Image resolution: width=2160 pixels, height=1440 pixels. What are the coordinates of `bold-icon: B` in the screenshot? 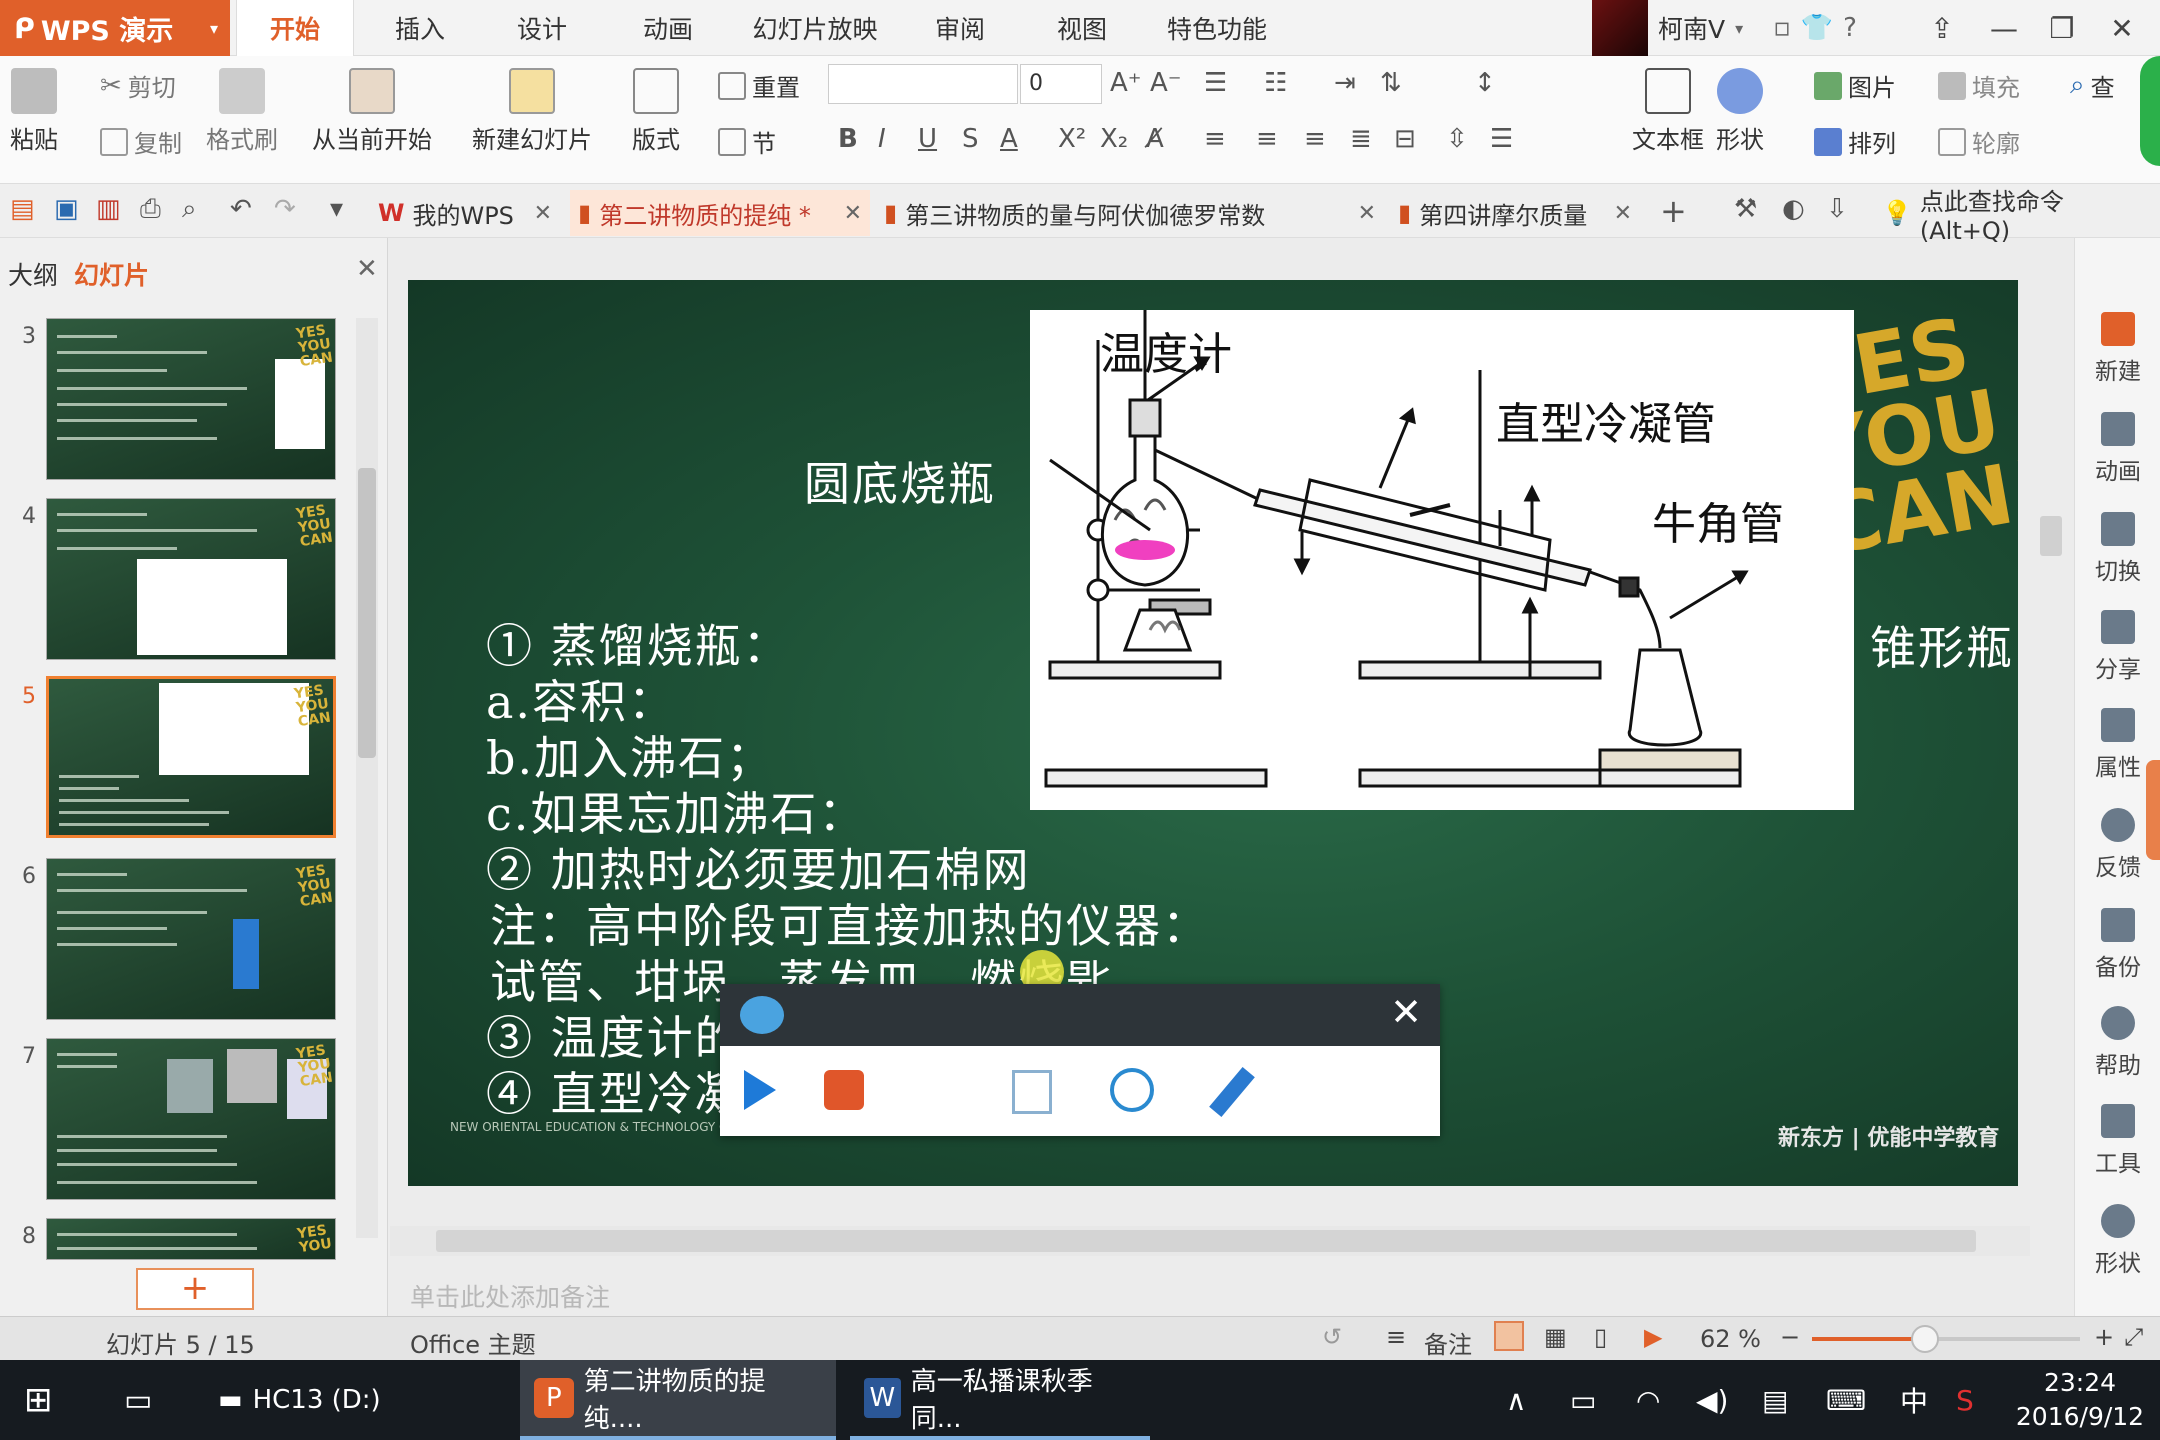 It's located at (848, 139).